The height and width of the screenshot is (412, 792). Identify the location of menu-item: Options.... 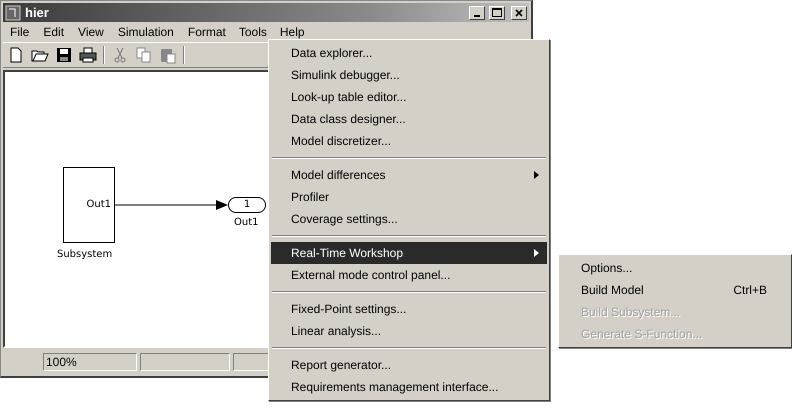
(675, 268).